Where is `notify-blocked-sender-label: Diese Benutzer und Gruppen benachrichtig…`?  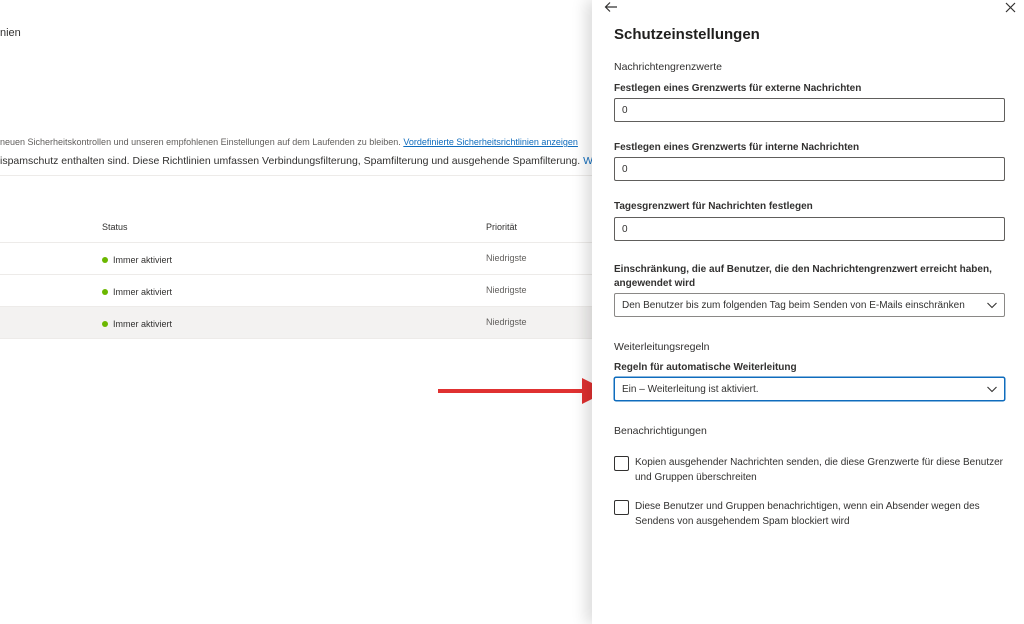
notify-blocked-sender-label: Diese Benutzer und Gruppen benachrichtig… is located at coordinates (807, 514).